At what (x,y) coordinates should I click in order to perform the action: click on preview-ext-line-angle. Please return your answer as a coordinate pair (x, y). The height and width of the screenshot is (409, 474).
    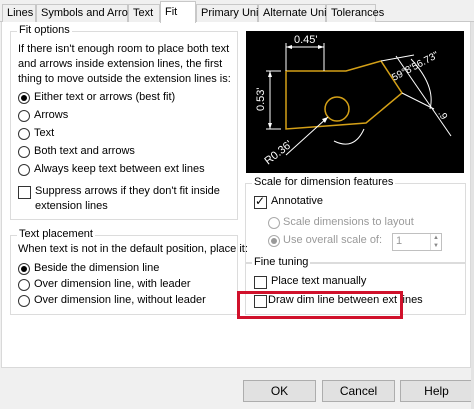
    Looking at the image, I should click on (418, 101).